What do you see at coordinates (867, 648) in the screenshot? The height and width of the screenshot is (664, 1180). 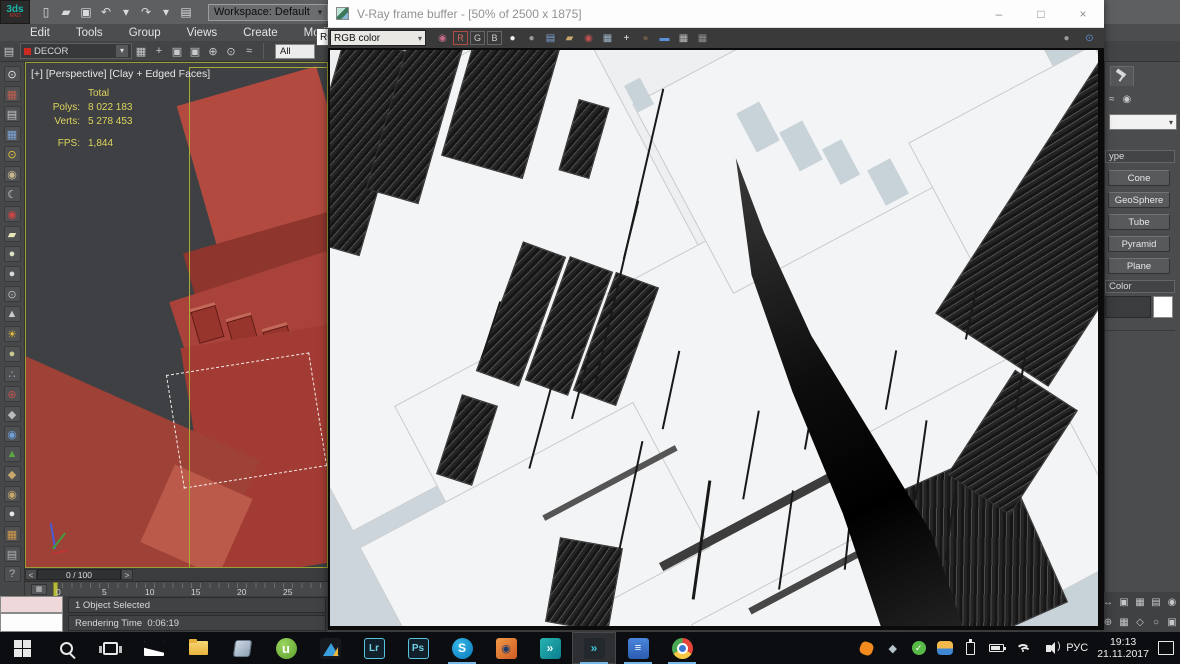 I see `avast-tray-icon` at bounding box center [867, 648].